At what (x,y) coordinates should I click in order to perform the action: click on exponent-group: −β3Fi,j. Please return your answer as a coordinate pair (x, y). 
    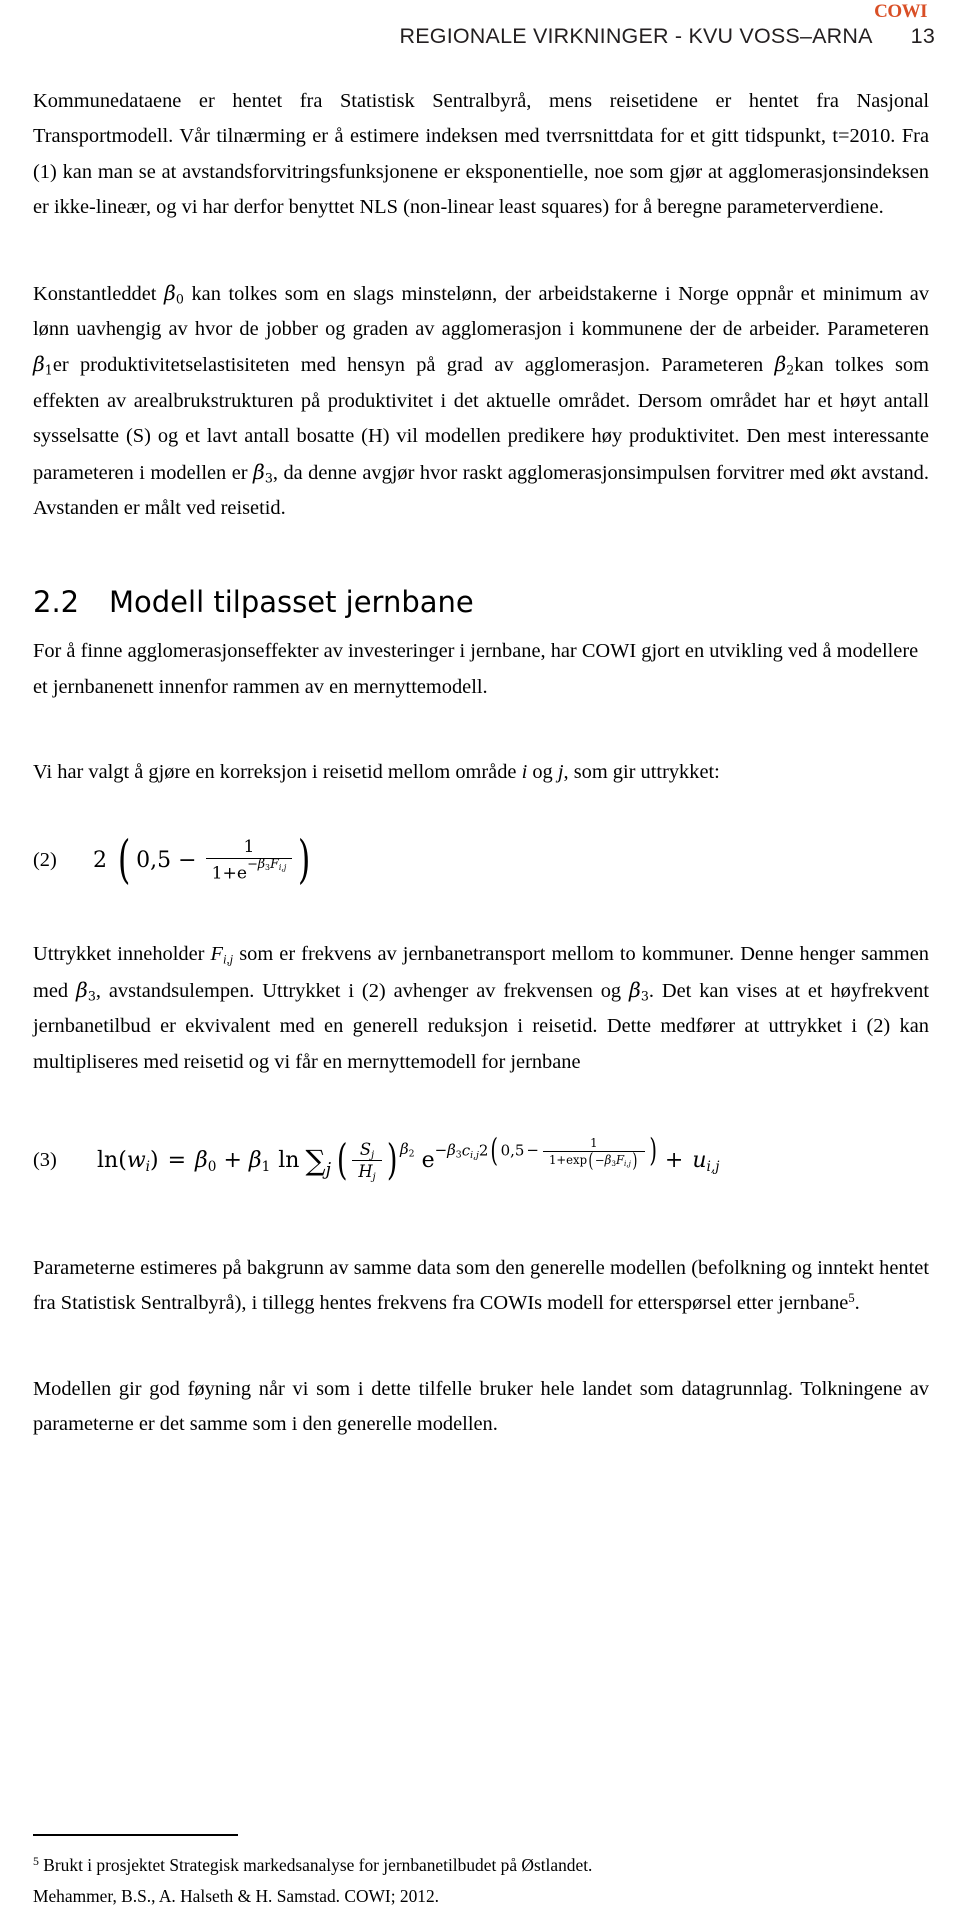
    Looking at the image, I should click on (267, 864).